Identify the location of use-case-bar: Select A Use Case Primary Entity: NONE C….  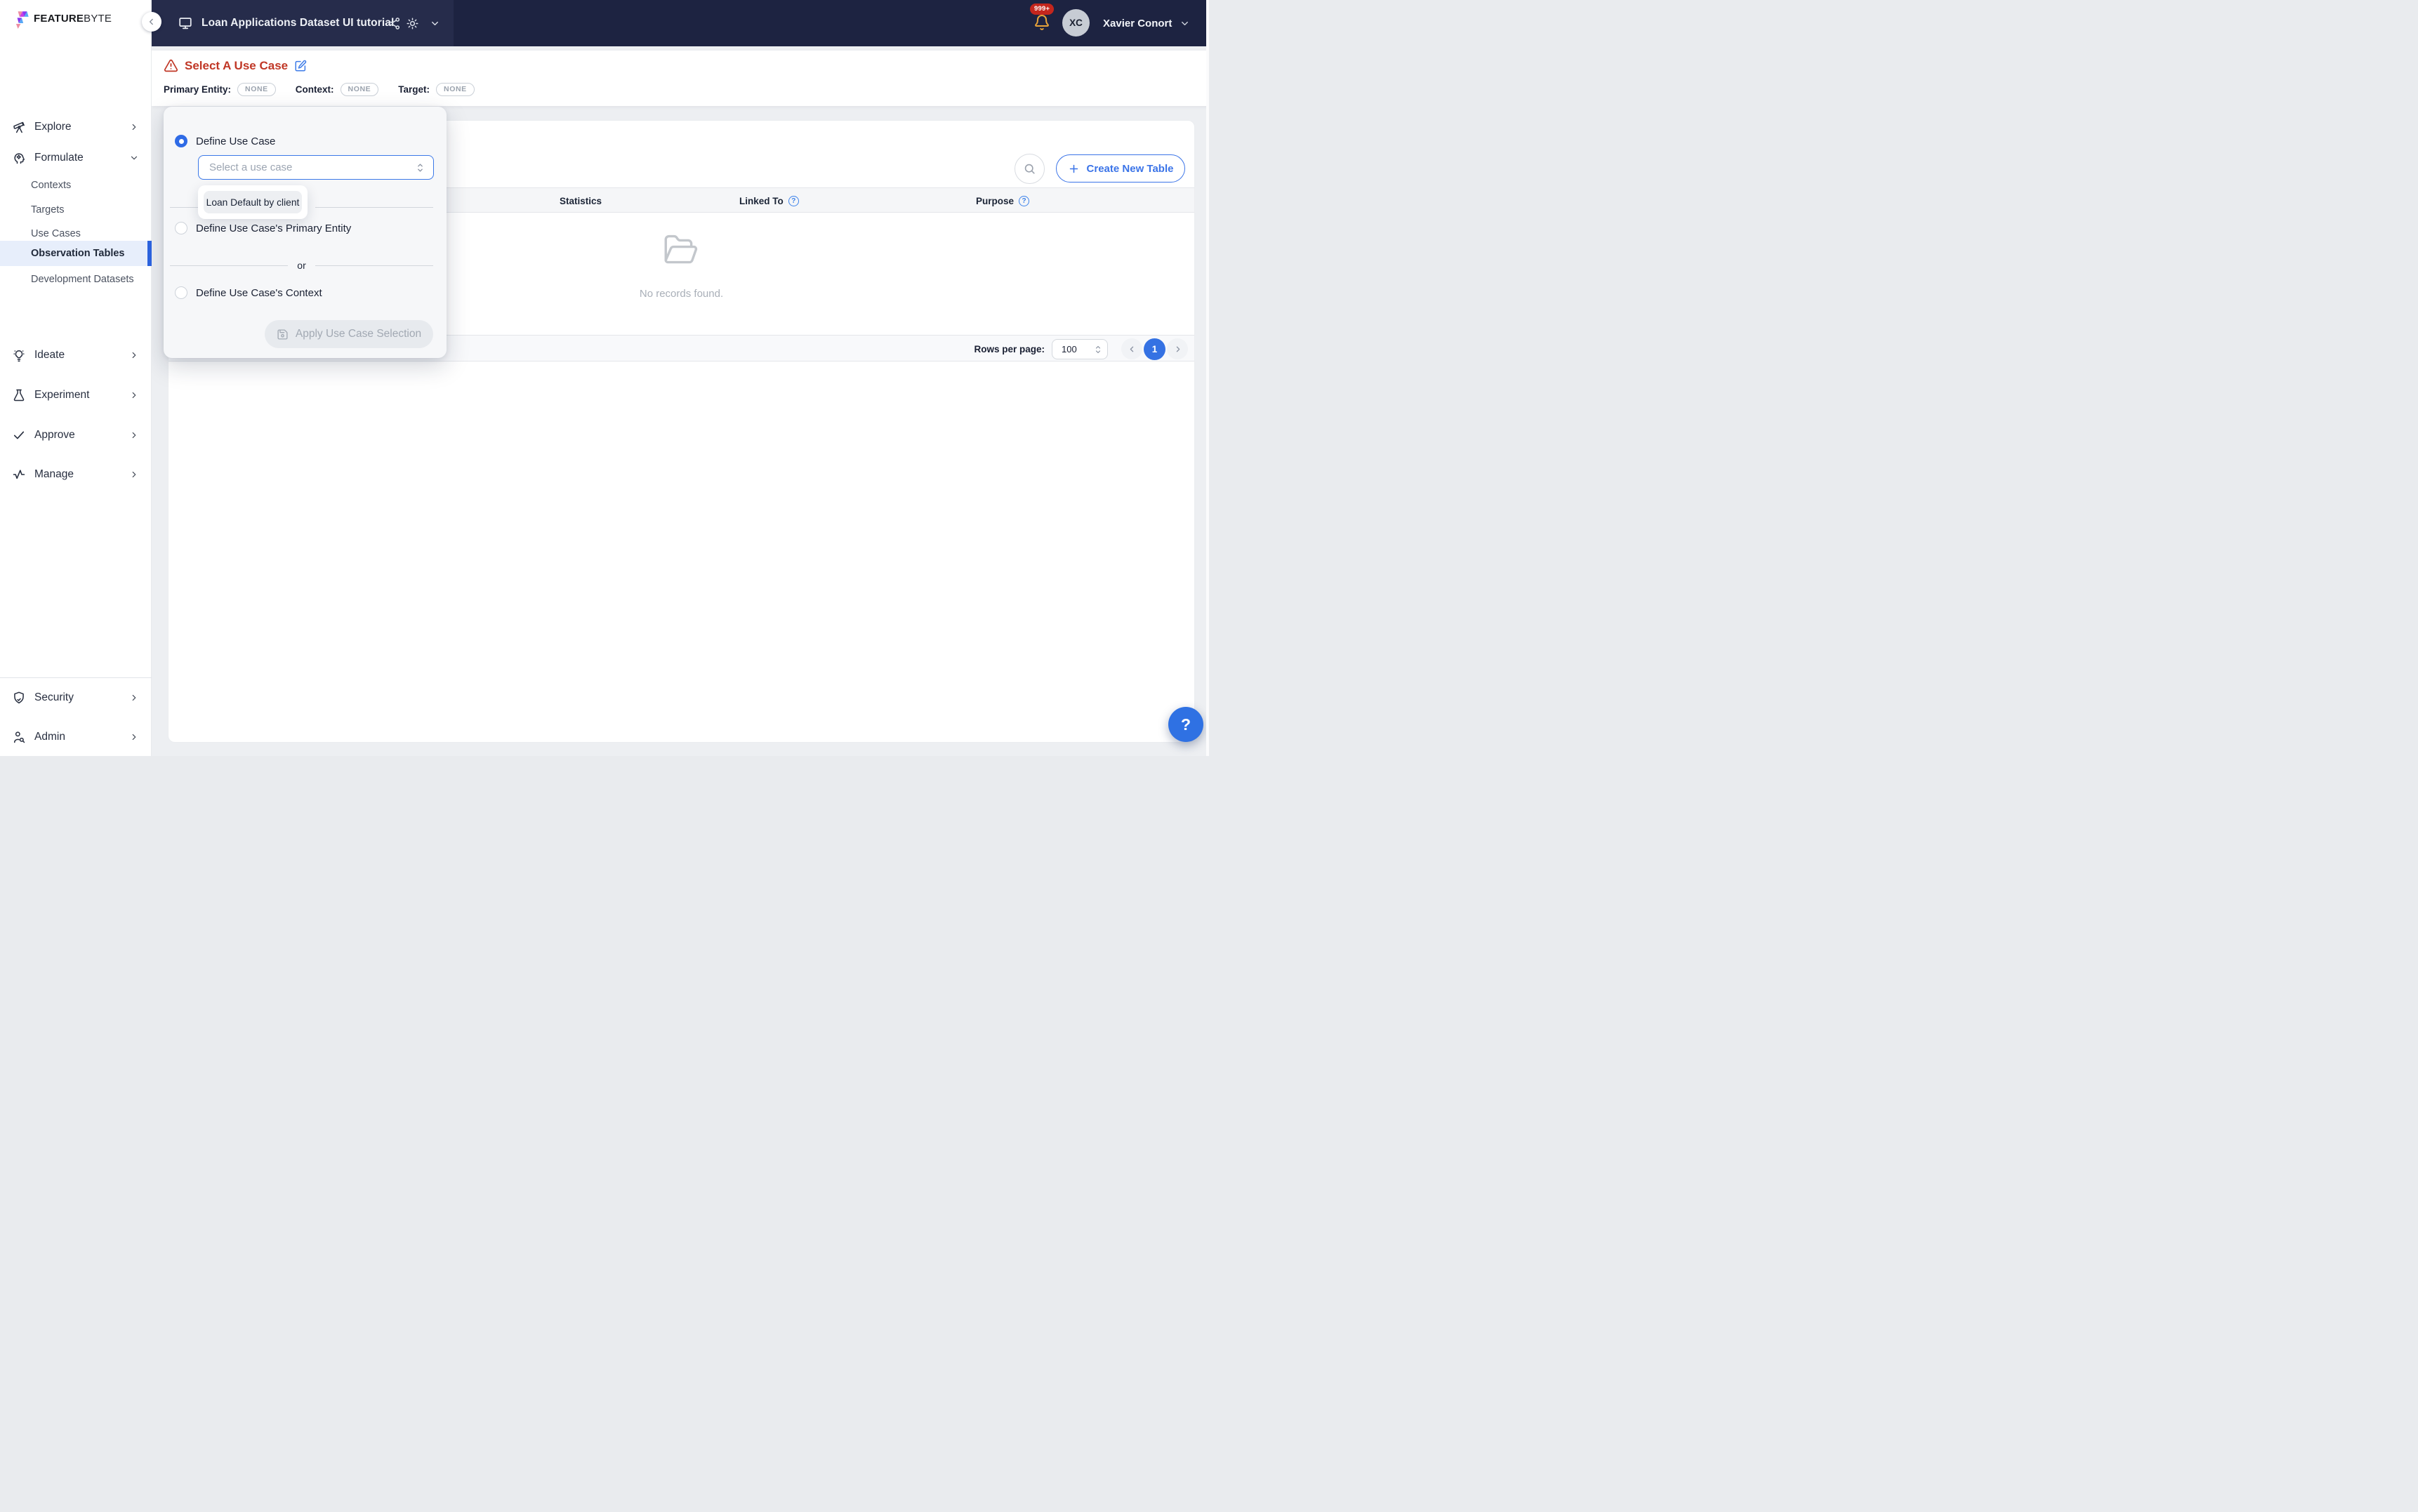
(680, 78).